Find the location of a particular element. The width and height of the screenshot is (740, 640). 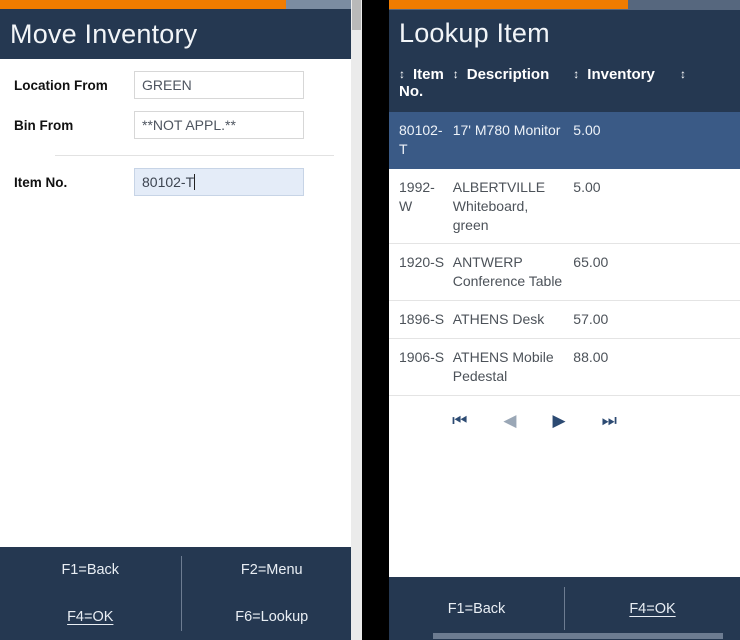

label-item-no: Item No. is located at coordinates (41, 182).